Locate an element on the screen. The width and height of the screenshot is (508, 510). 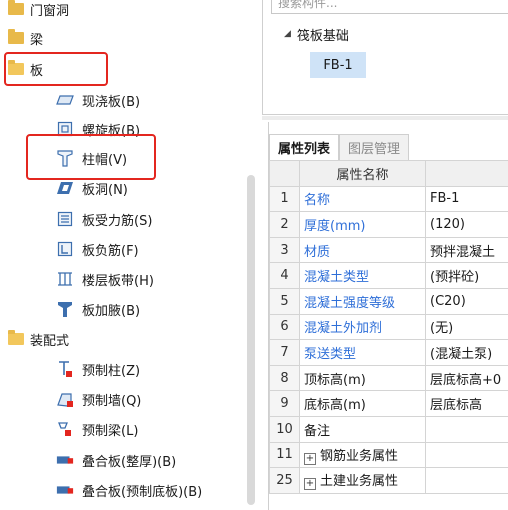
property-name-label: 顶标高(m) is located at coordinates (335, 380).